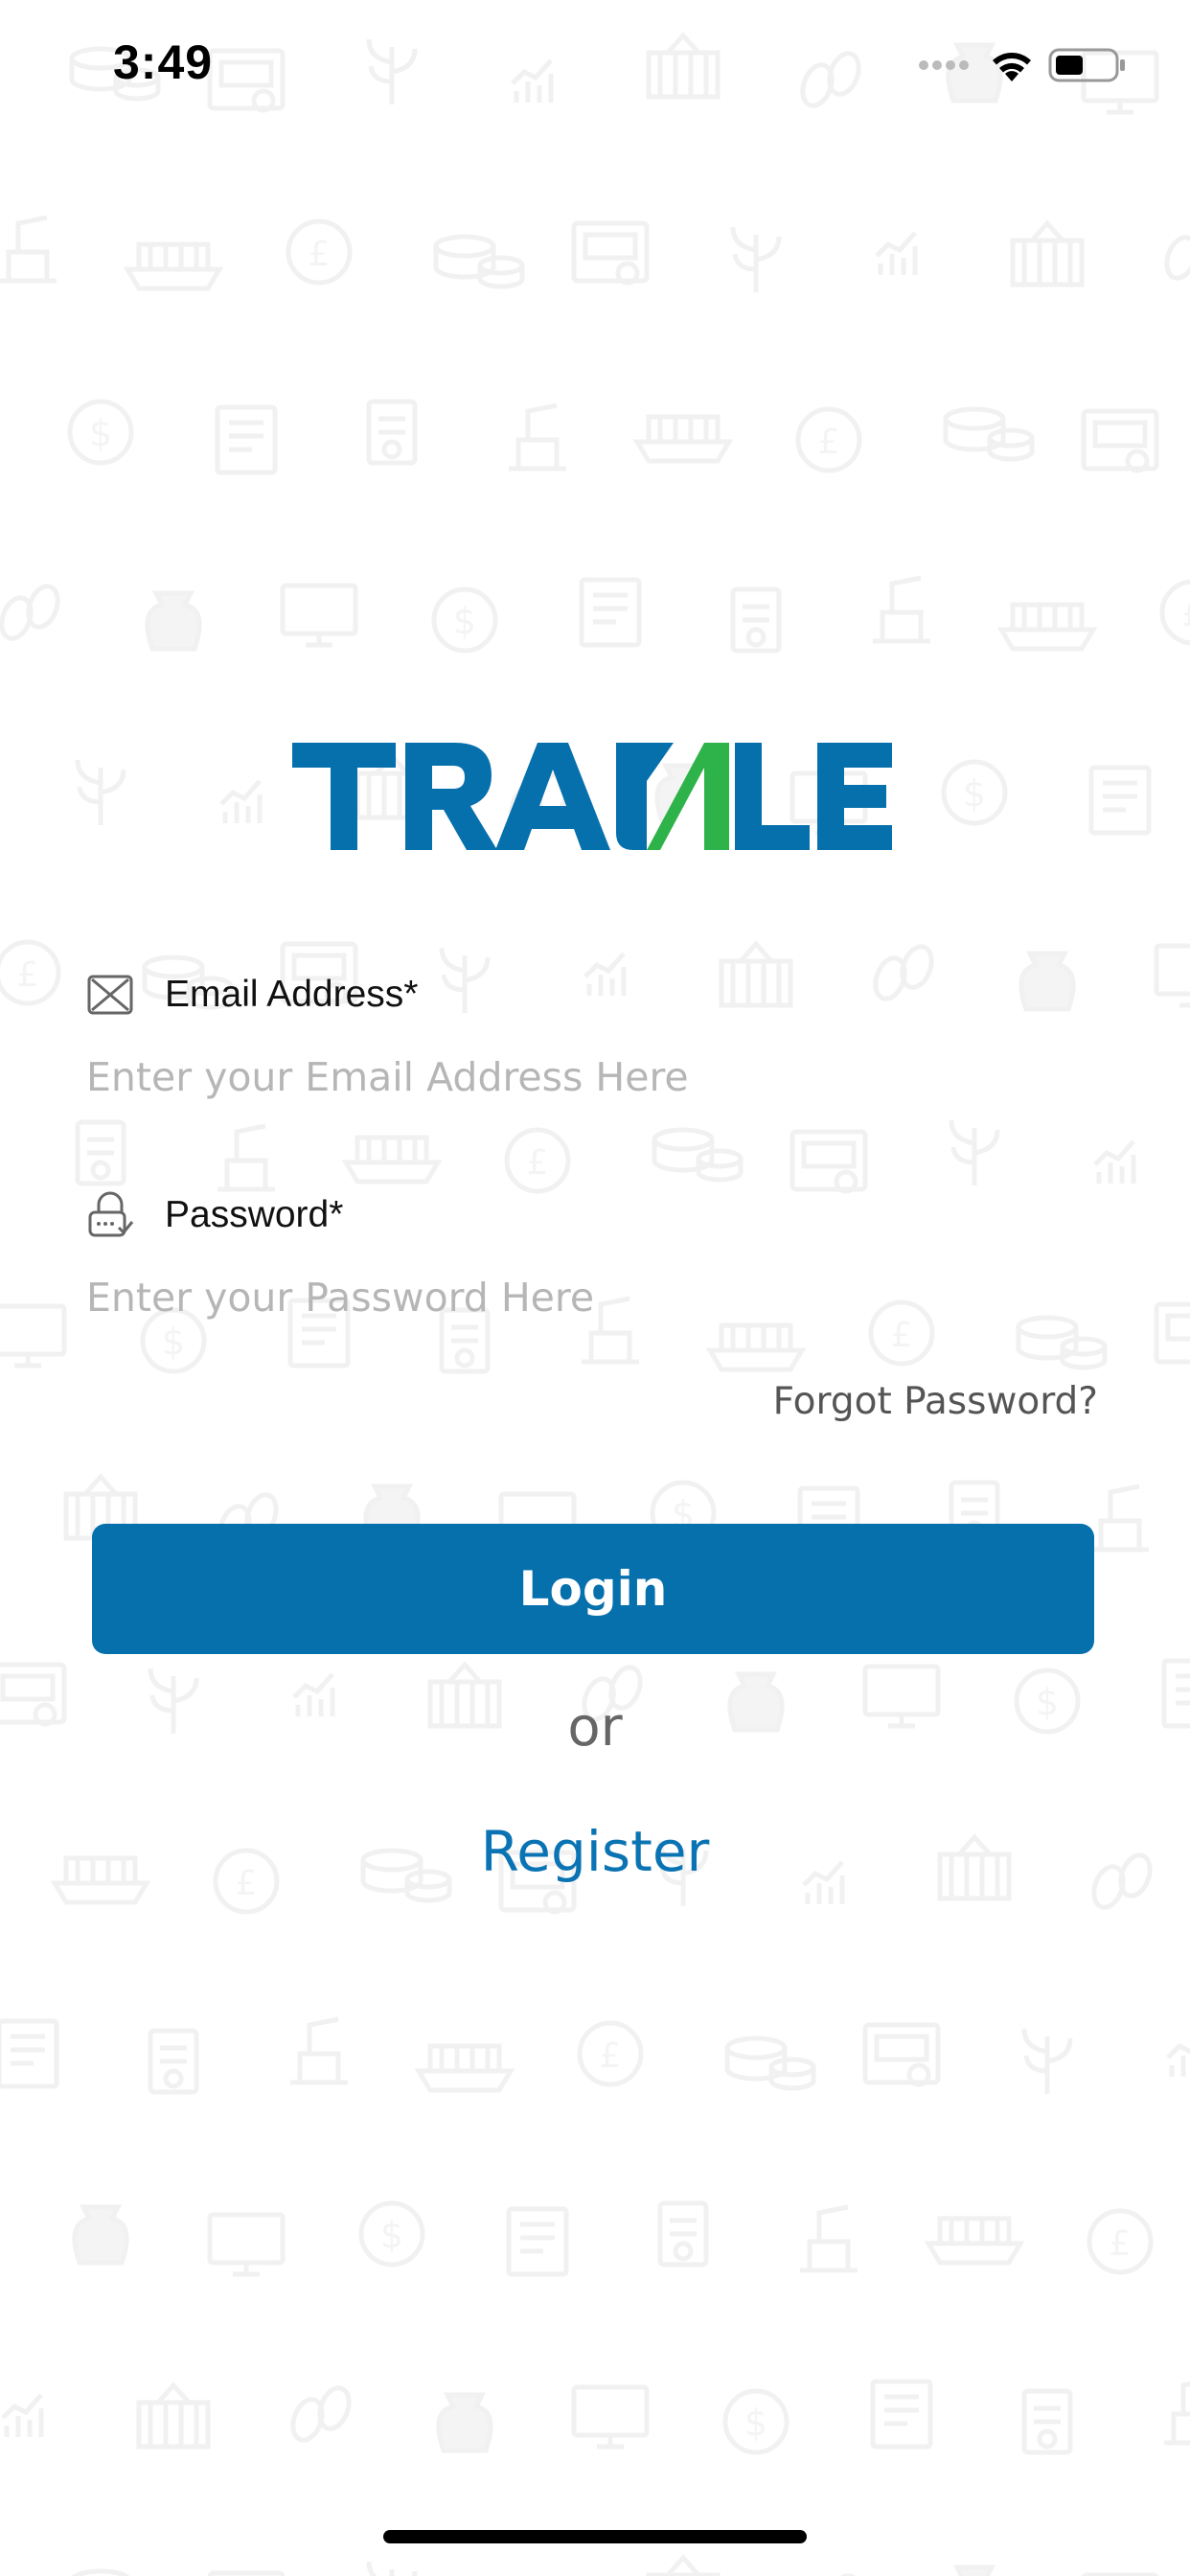  What do you see at coordinates (595, 1851) in the screenshot?
I see `register-link: Register` at bounding box center [595, 1851].